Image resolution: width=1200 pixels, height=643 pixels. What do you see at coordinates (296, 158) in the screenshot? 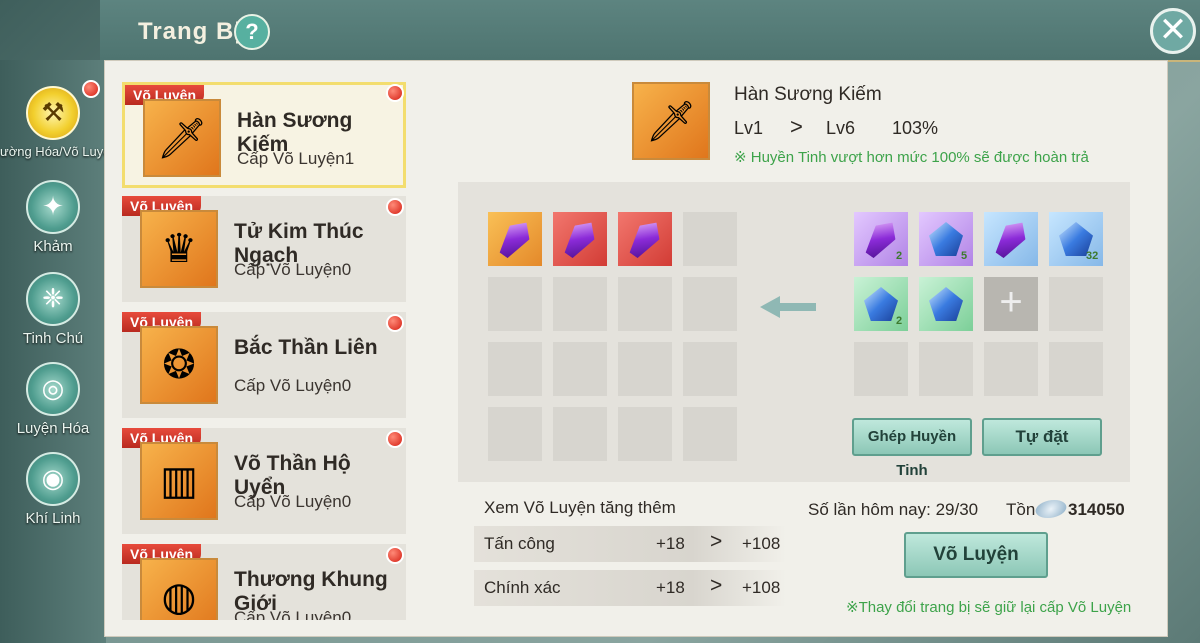
I see `item-level: Cấp Võ Luyện1` at bounding box center [296, 158].